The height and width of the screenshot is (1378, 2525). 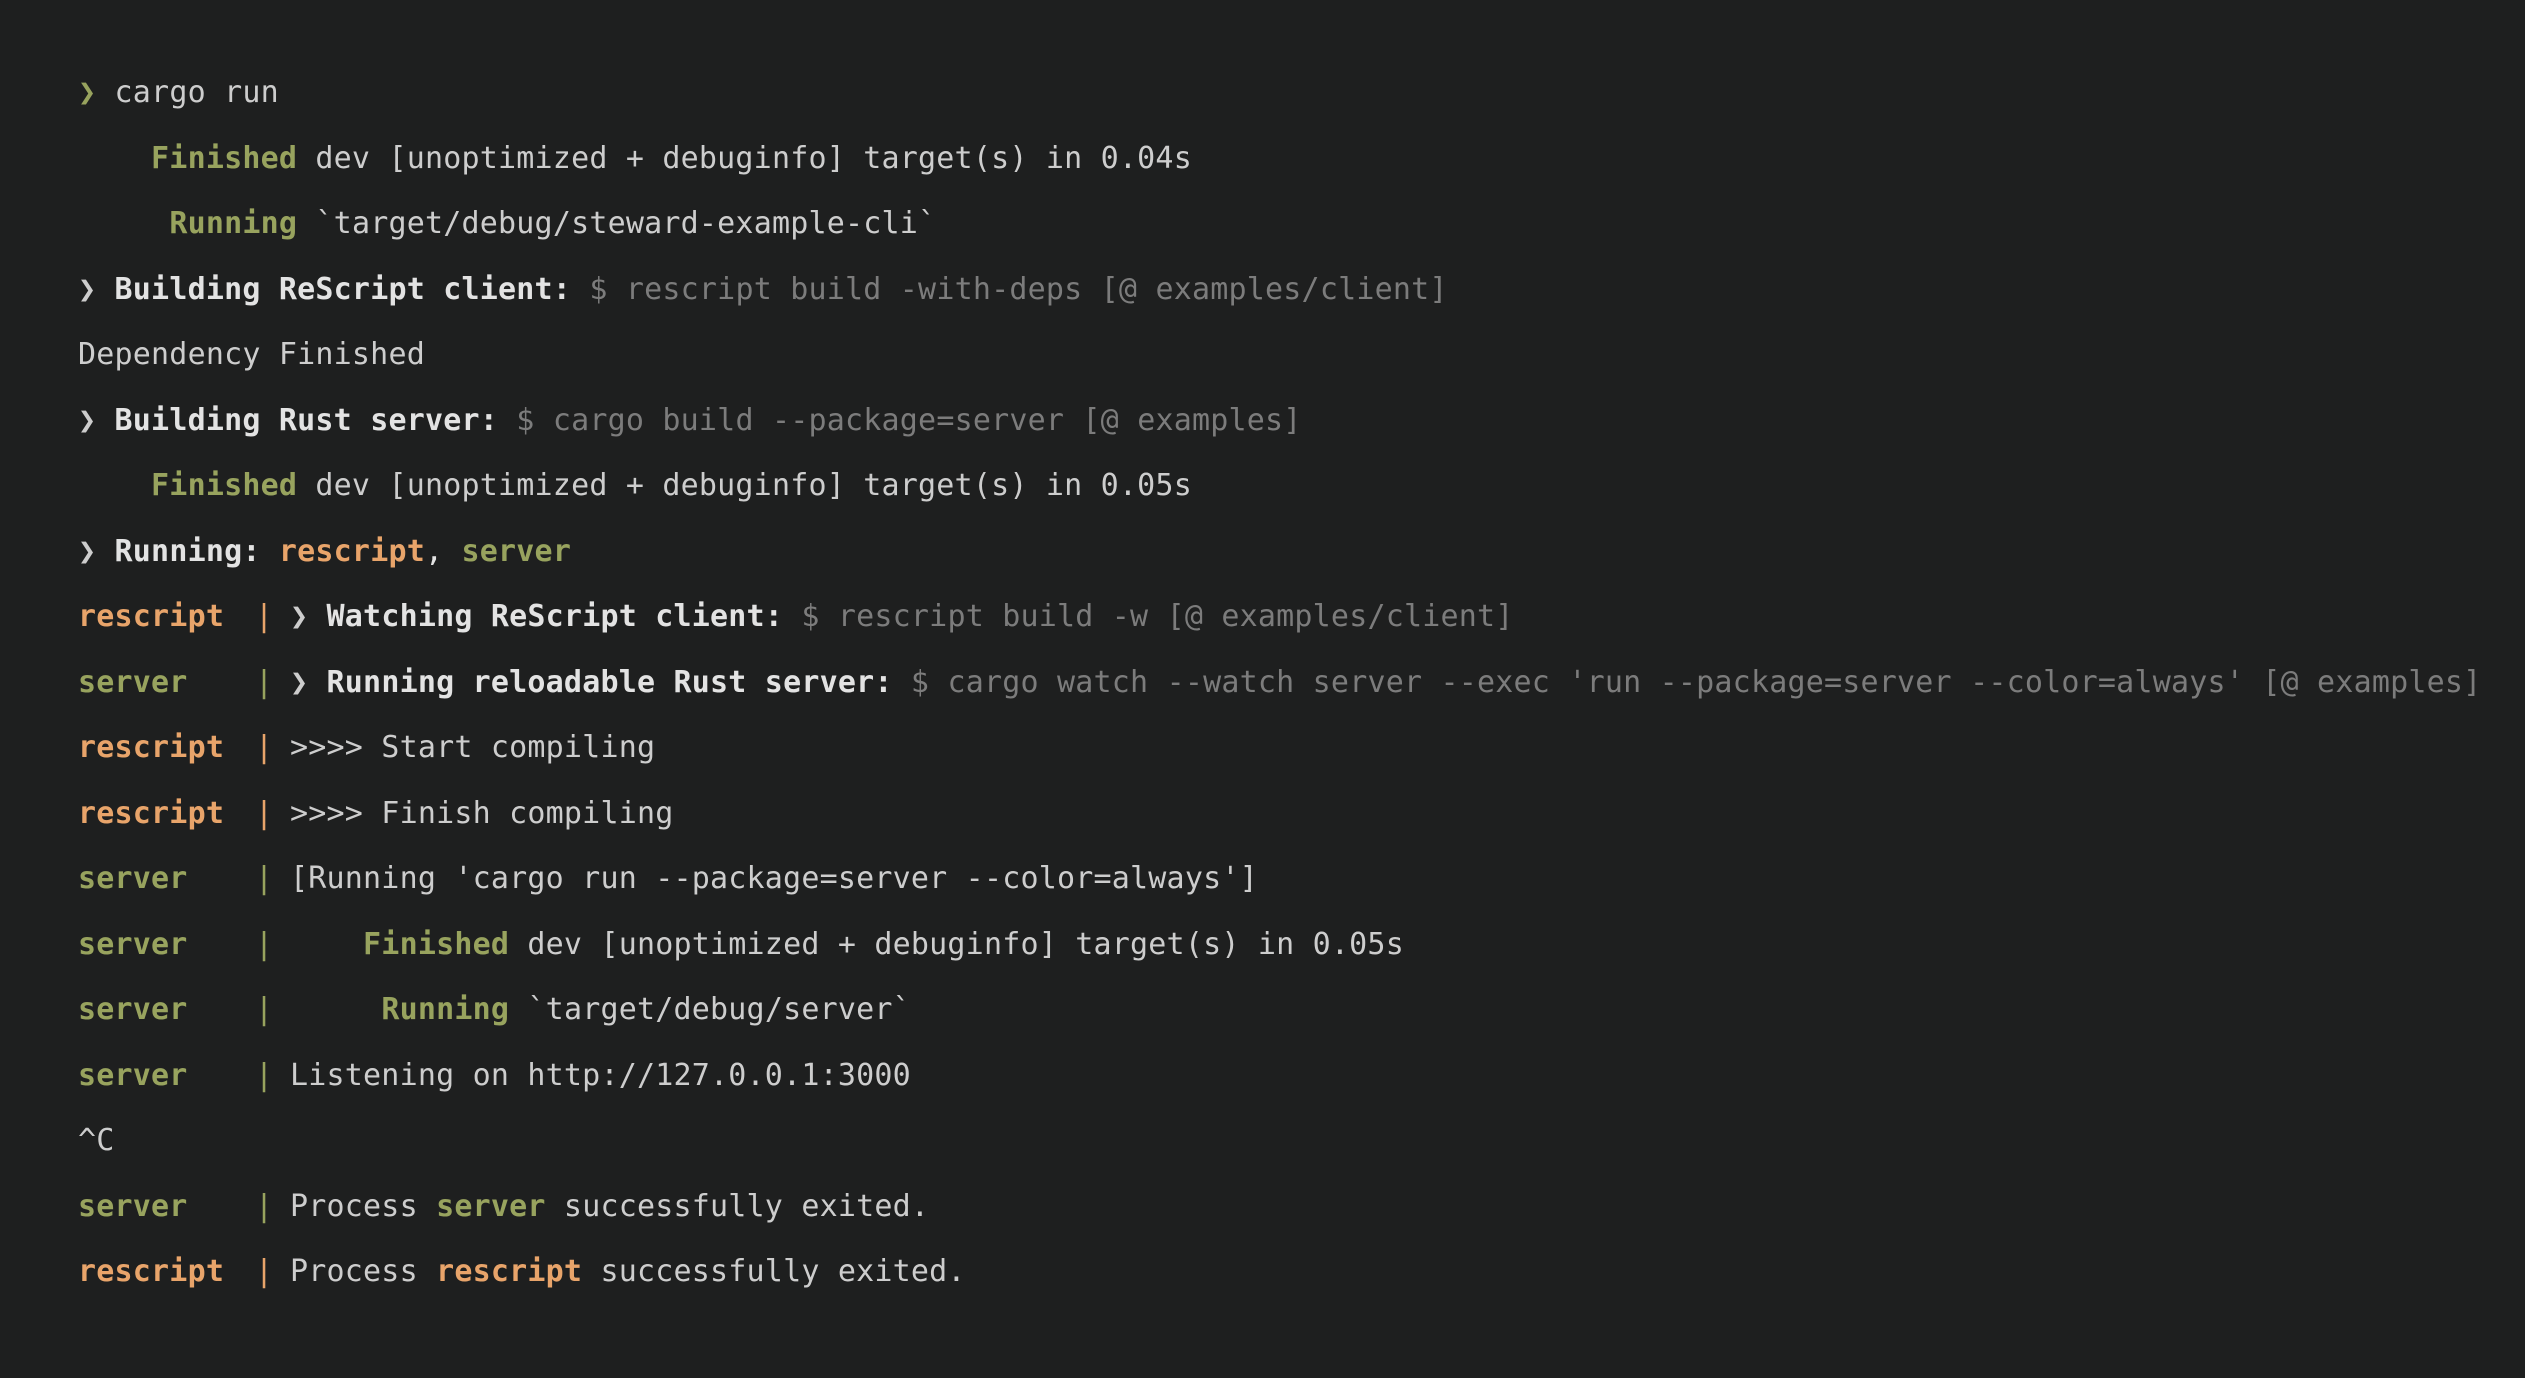 I want to click on status-detail: `target/debug/server`, so click(x=719, y=1009).